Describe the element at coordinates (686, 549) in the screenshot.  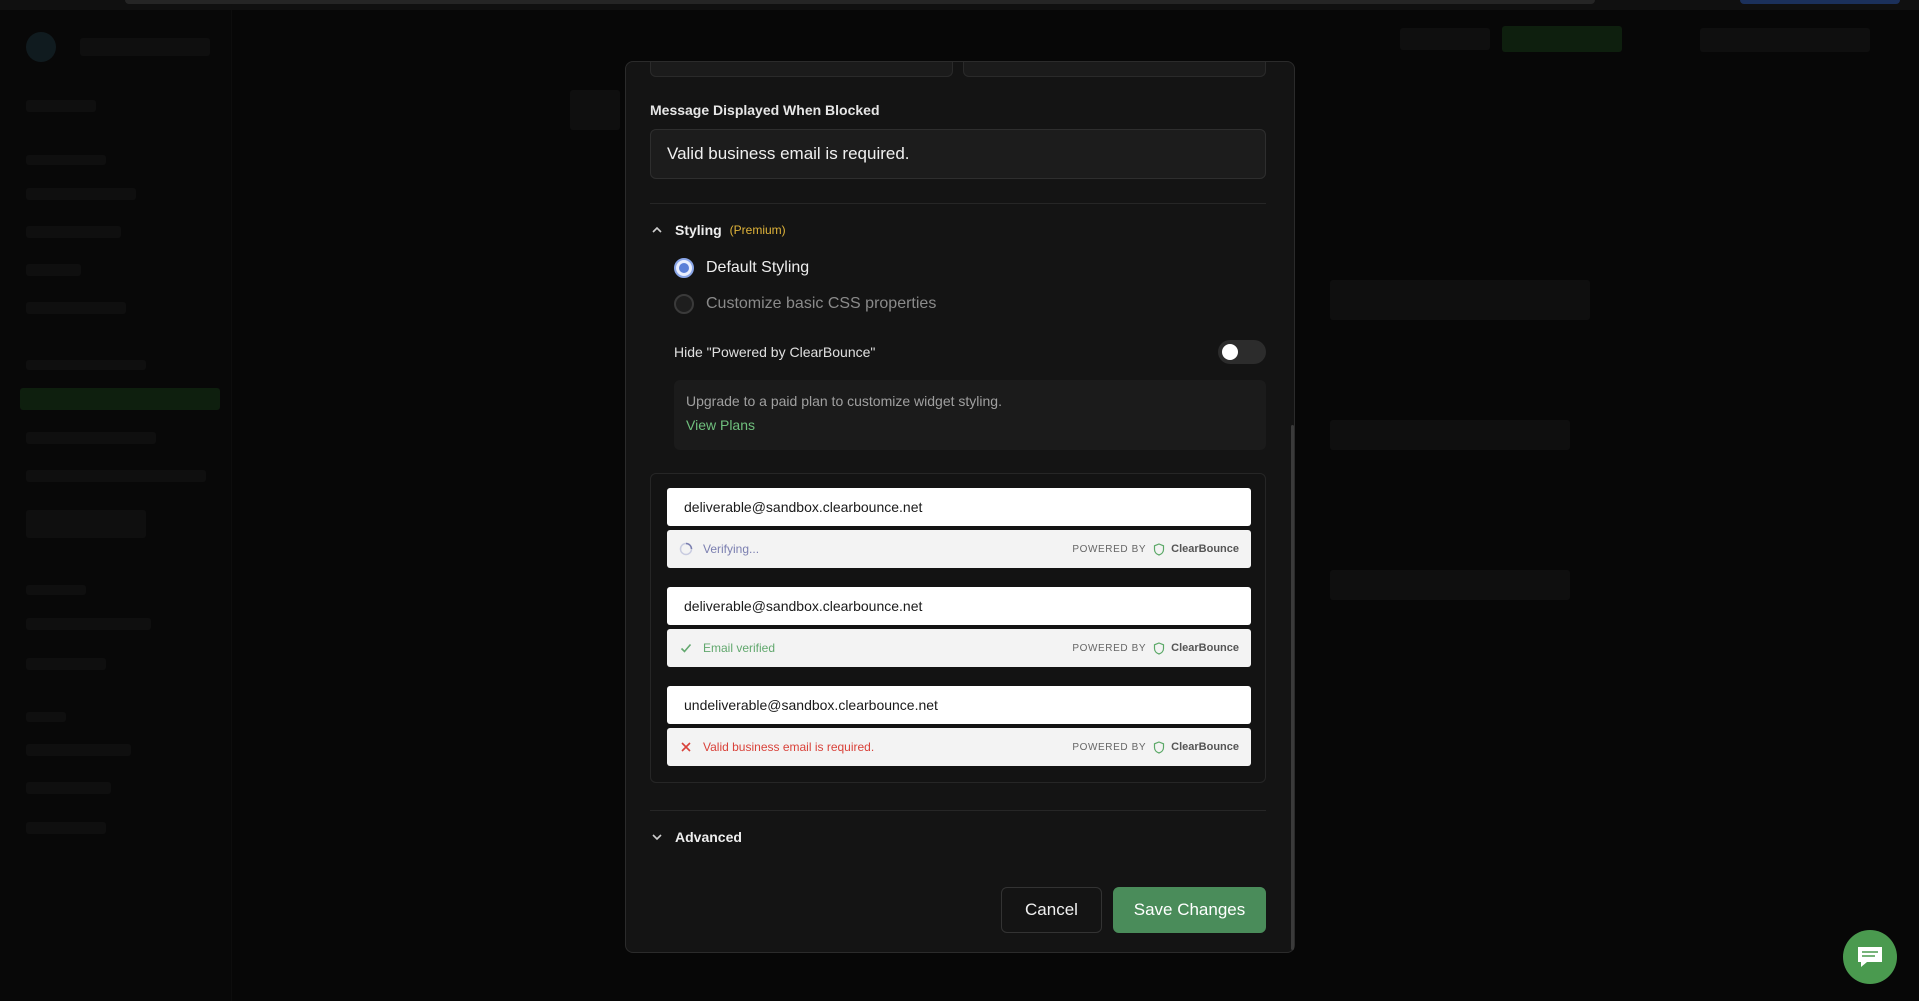
I see `spinner-icon` at that location.